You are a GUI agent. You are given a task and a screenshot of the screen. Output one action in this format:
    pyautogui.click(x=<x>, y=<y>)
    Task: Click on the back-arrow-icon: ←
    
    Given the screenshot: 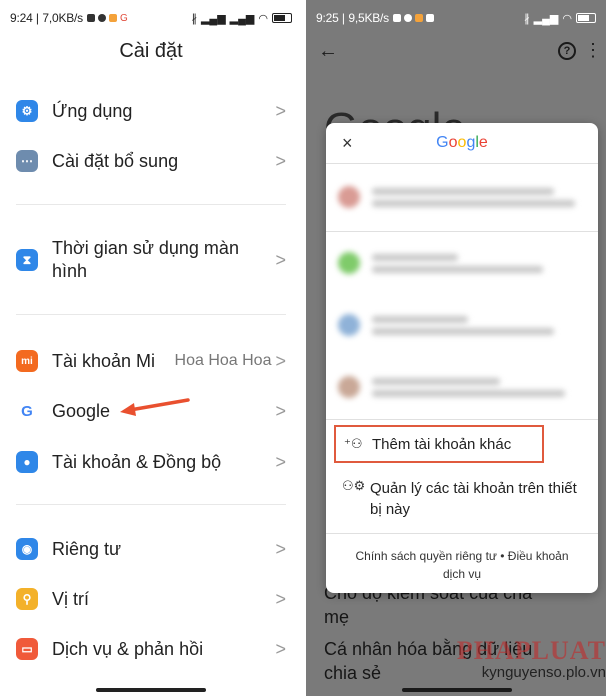 What is the action you would take?
    pyautogui.click(x=328, y=51)
    